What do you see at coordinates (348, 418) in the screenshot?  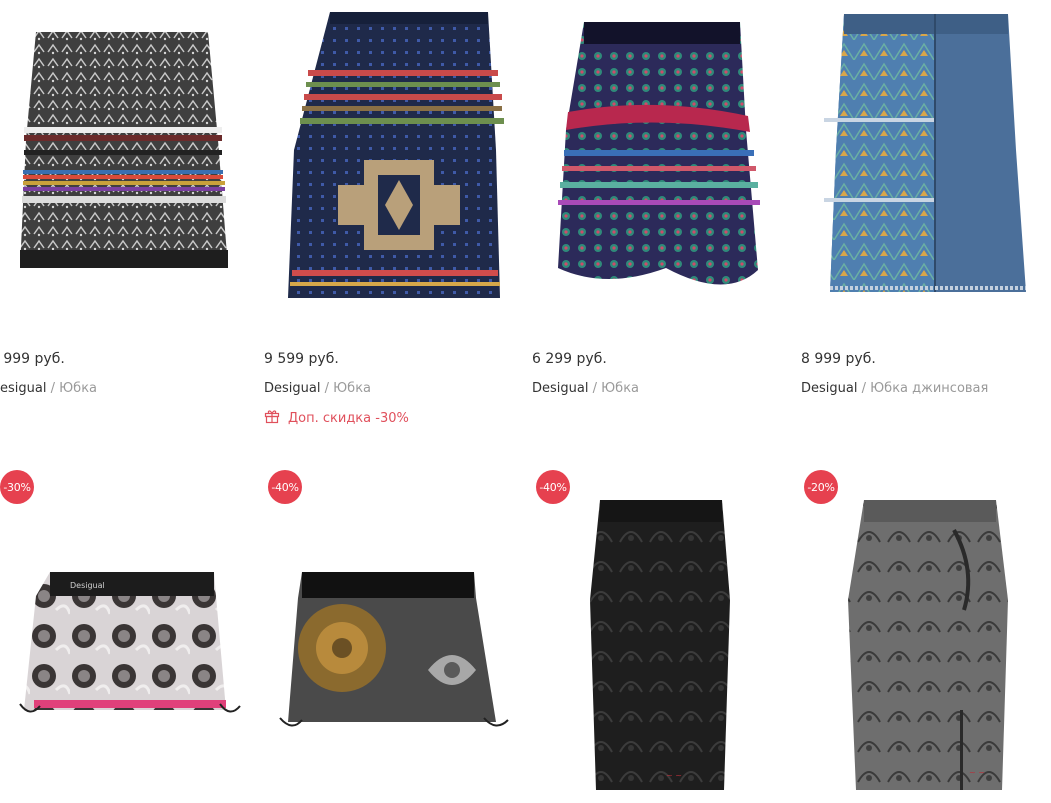 I see `promo-text: Доп. скидка -30%` at bounding box center [348, 418].